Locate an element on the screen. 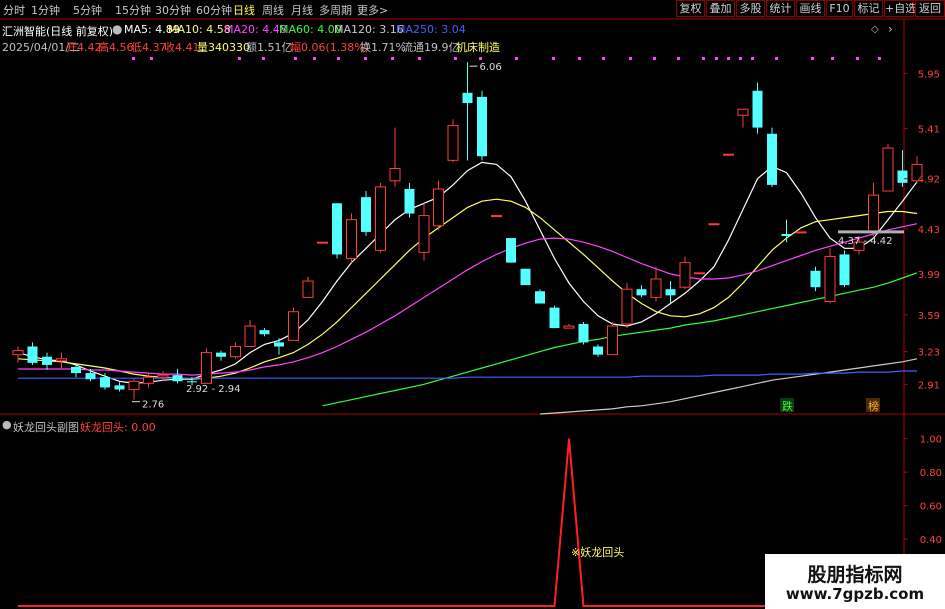 This screenshot has width=945, height=609. peak-price-label: 6.06 is located at coordinates (491, 67).